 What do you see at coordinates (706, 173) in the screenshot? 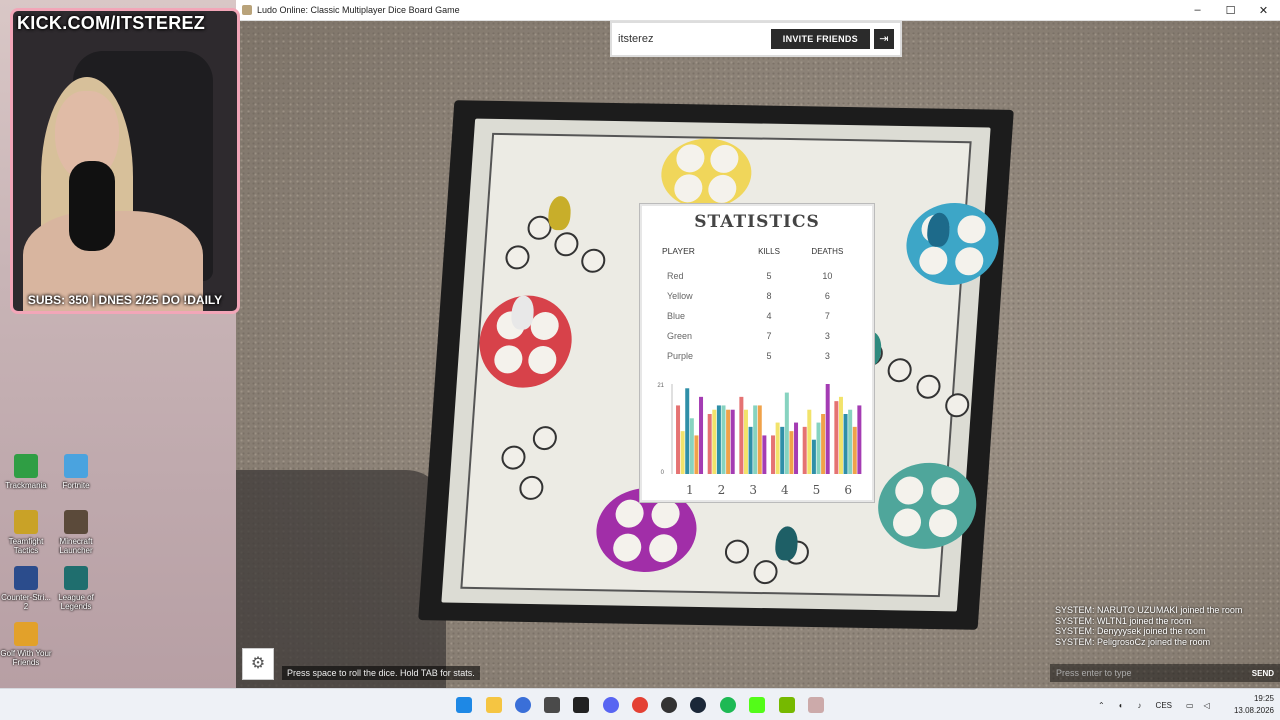
I see `yellow-home` at bounding box center [706, 173].